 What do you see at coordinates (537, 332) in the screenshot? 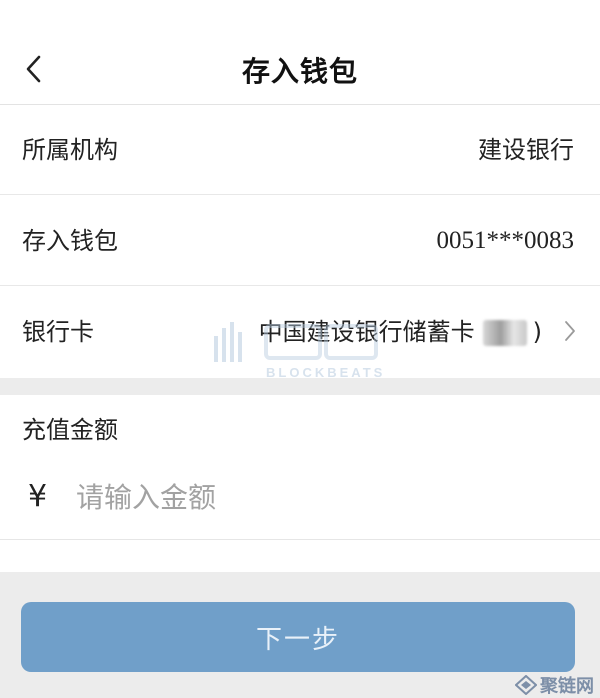
I see `bank-card-suffix: )` at bounding box center [537, 332].